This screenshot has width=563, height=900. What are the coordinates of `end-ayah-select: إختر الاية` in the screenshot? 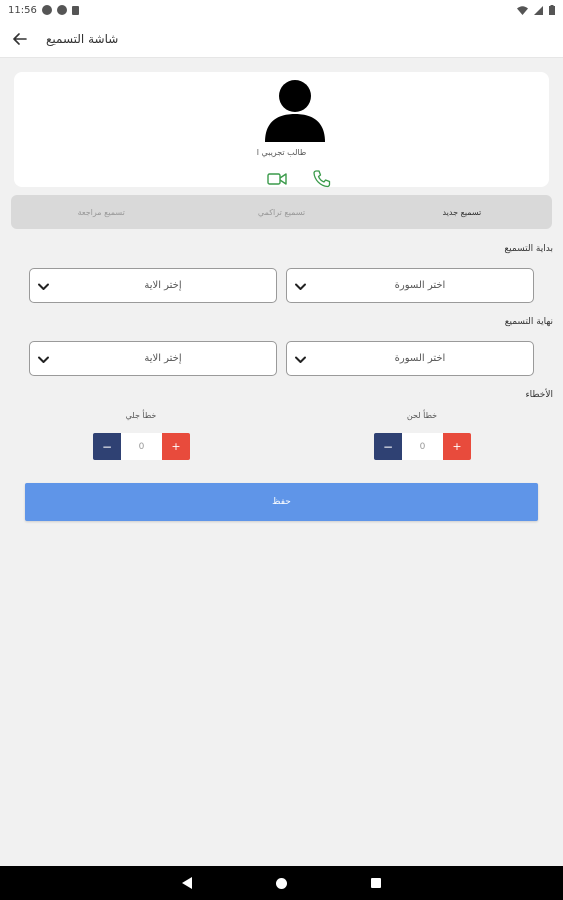 It's located at (153, 358).